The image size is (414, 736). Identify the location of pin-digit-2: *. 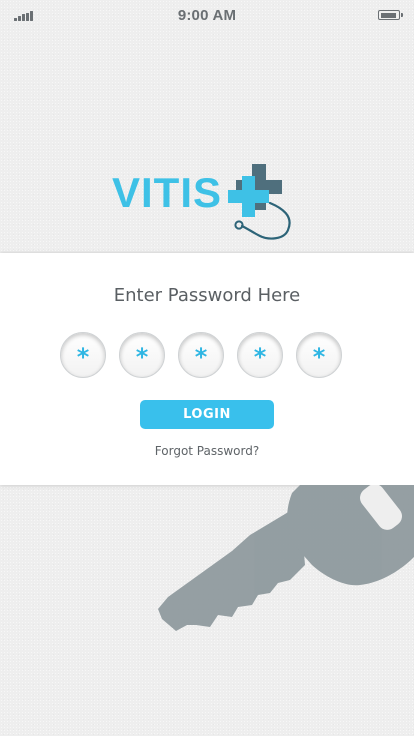
(142, 355).